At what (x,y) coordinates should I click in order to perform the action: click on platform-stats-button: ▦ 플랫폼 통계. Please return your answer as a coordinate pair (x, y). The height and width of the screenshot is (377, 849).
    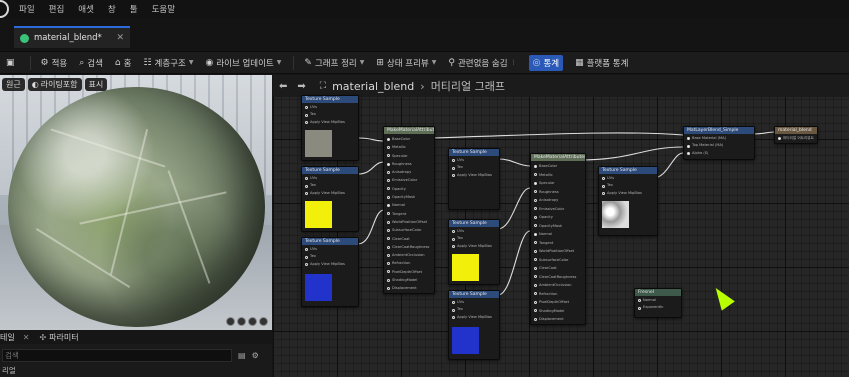
    Looking at the image, I should click on (601, 63).